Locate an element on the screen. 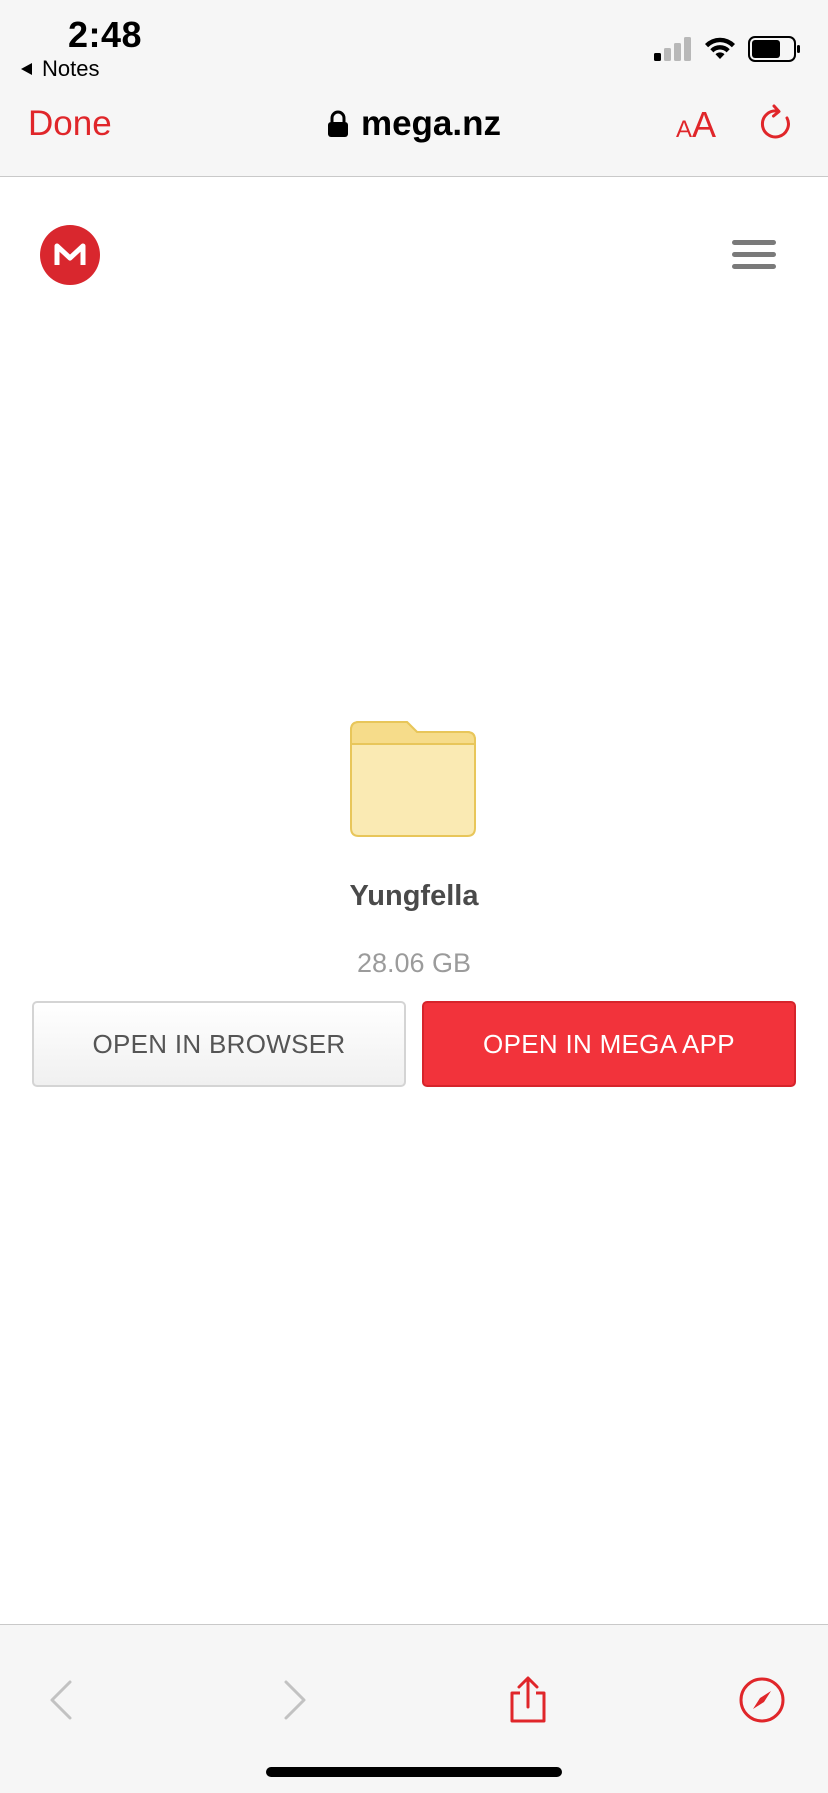 Image resolution: width=828 pixels, height=1793 pixels. mega-logo-icon is located at coordinates (70, 255).